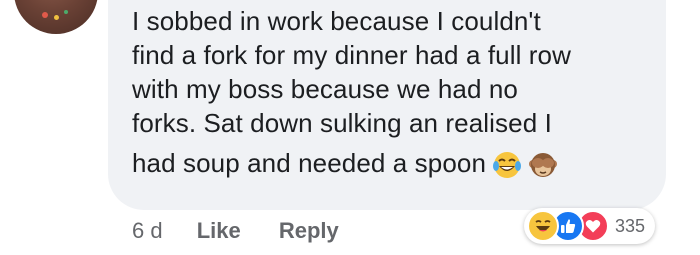 Image resolution: width=700 pixels, height=255 pixels. I want to click on avatar, so click(56, 17).